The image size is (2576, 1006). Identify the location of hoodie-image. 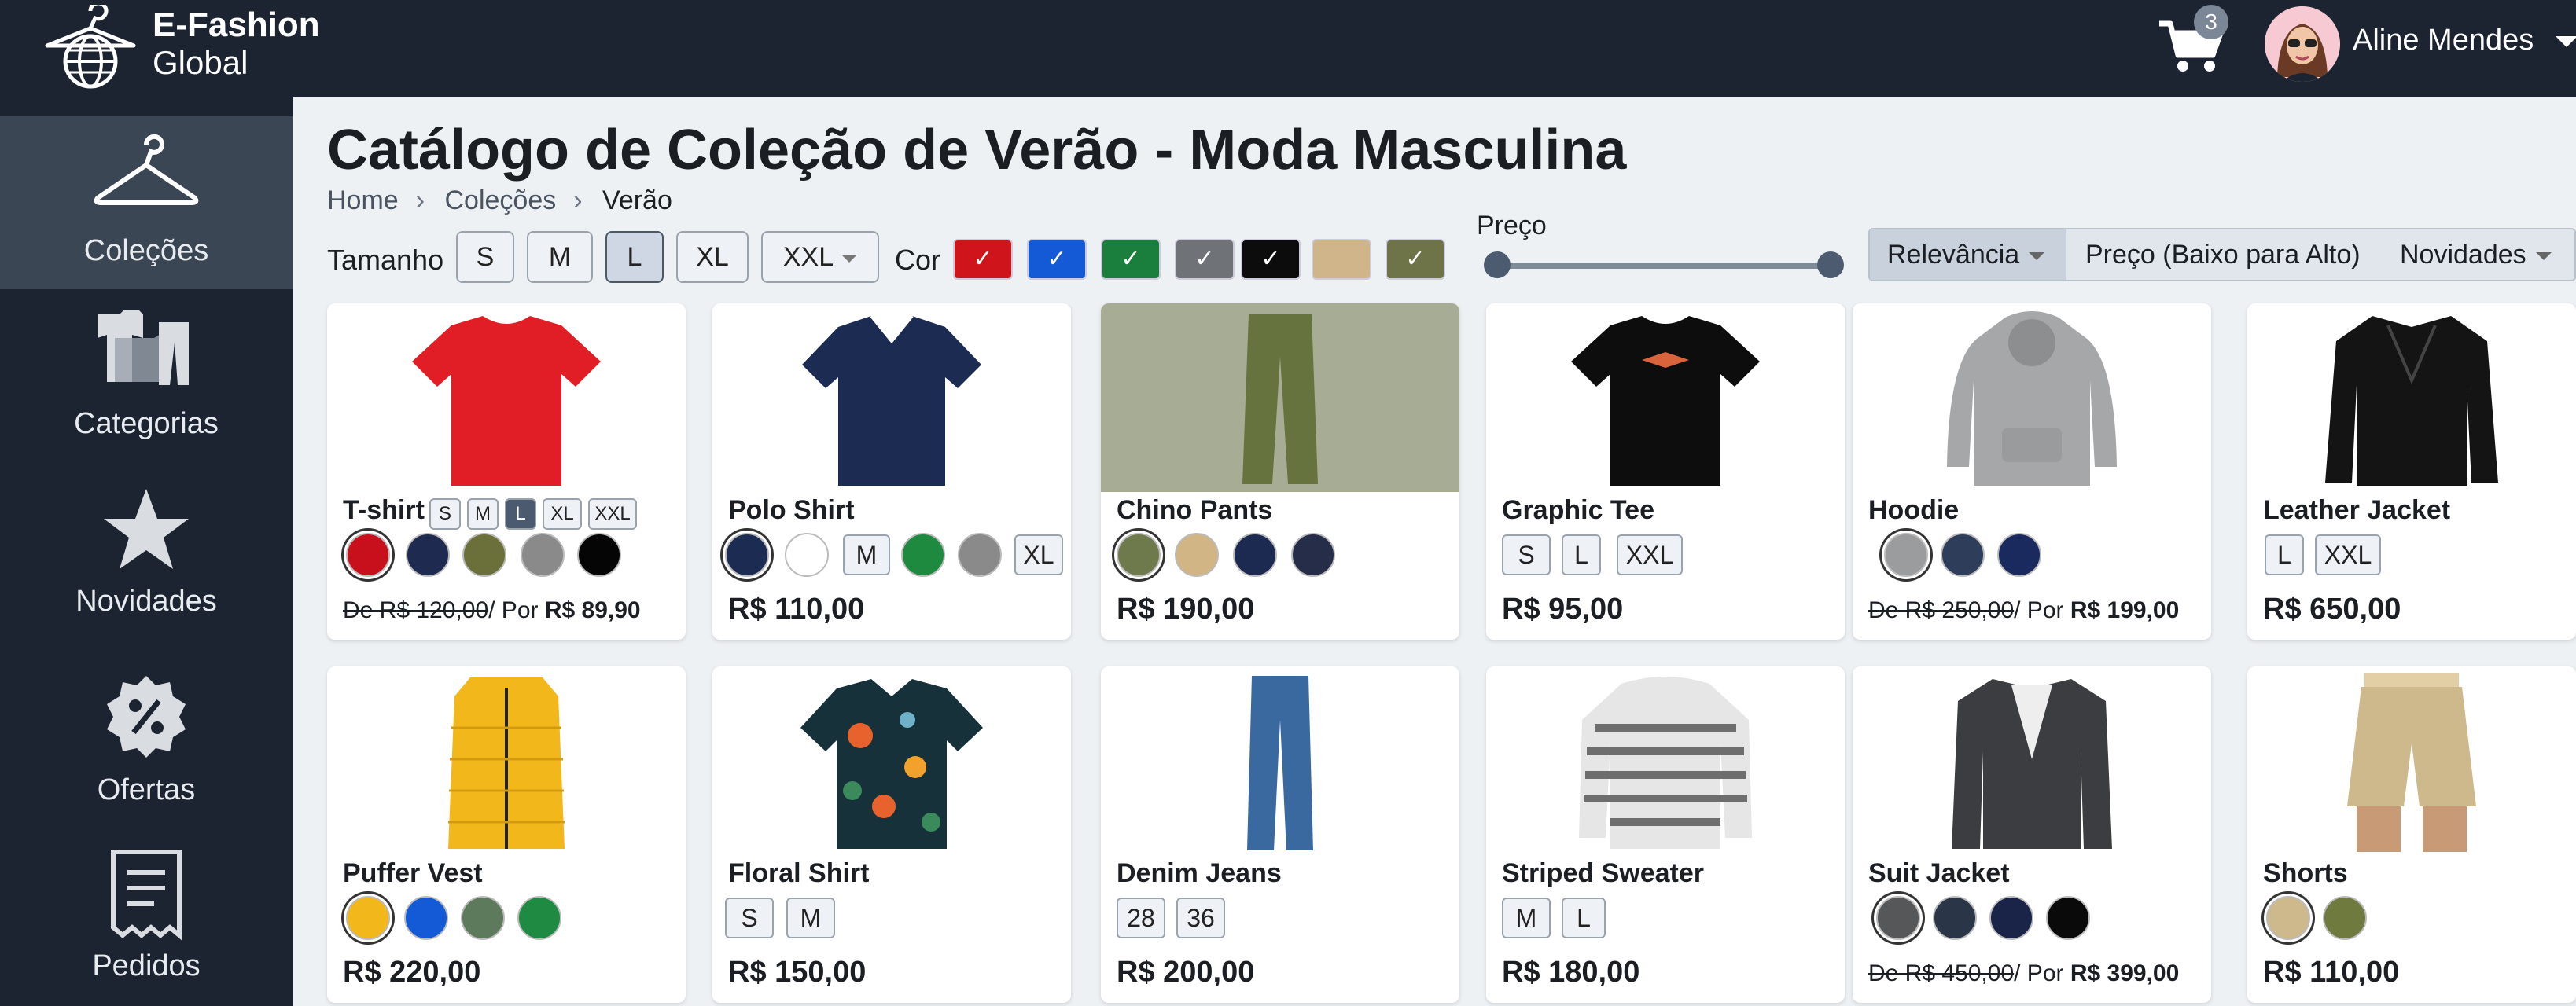
(2032, 398).